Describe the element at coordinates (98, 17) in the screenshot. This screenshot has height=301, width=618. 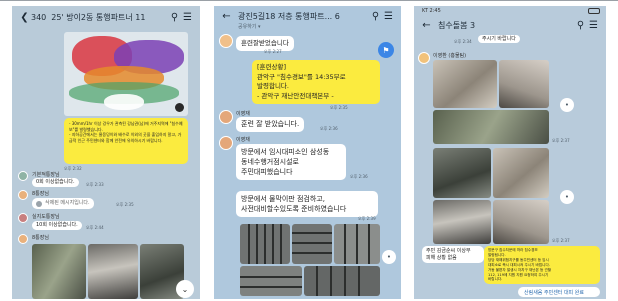
I see `chat-title: 25' 방이2동 통행파트너 11` at that location.